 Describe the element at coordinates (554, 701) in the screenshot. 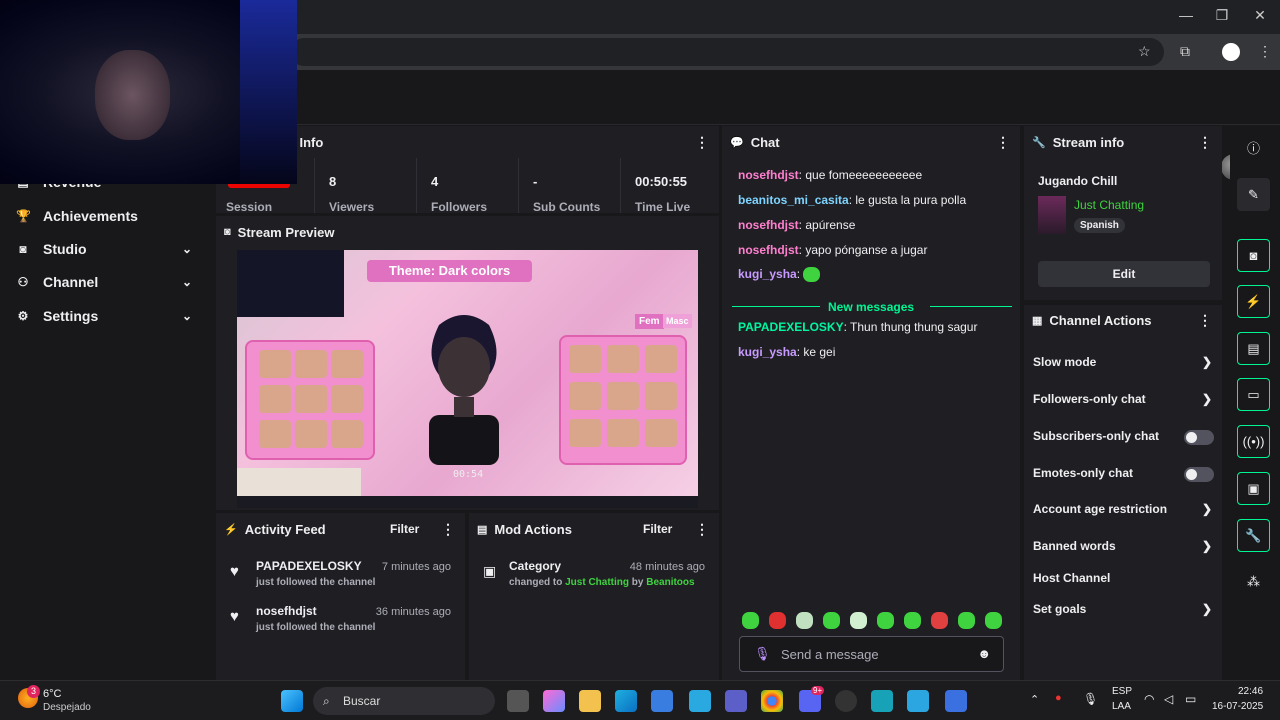

I see `copilot-icon` at that location.